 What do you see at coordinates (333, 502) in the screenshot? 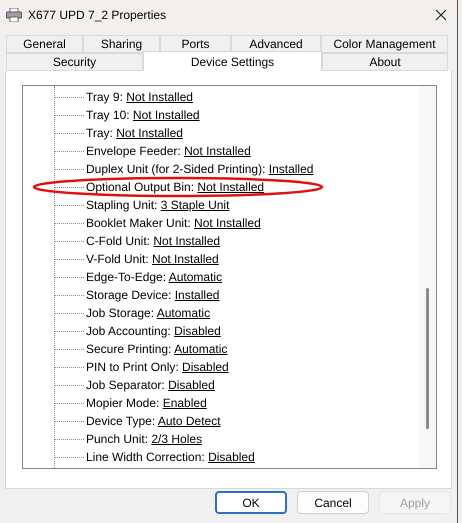
I see `dialog-button: Cancel` at bounding box center [333, 502].